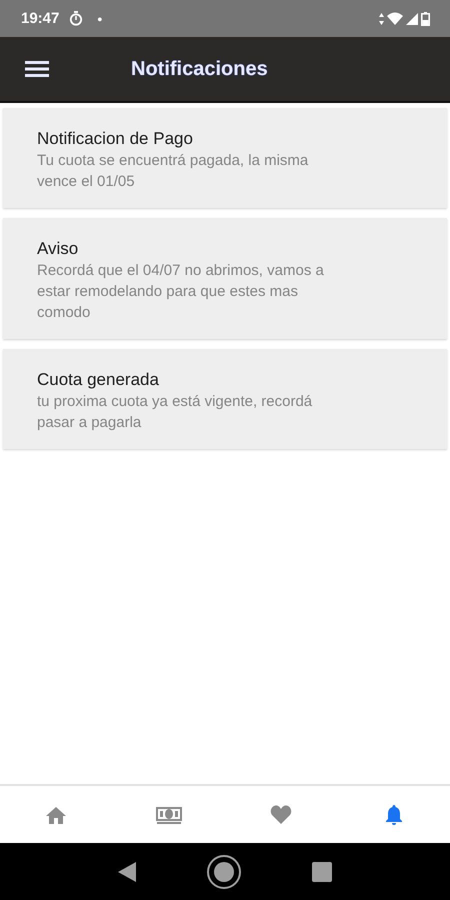 The height and width of the screenshot is (900, 450). I want to click on notification-title: Aviso, so click(58, 249).